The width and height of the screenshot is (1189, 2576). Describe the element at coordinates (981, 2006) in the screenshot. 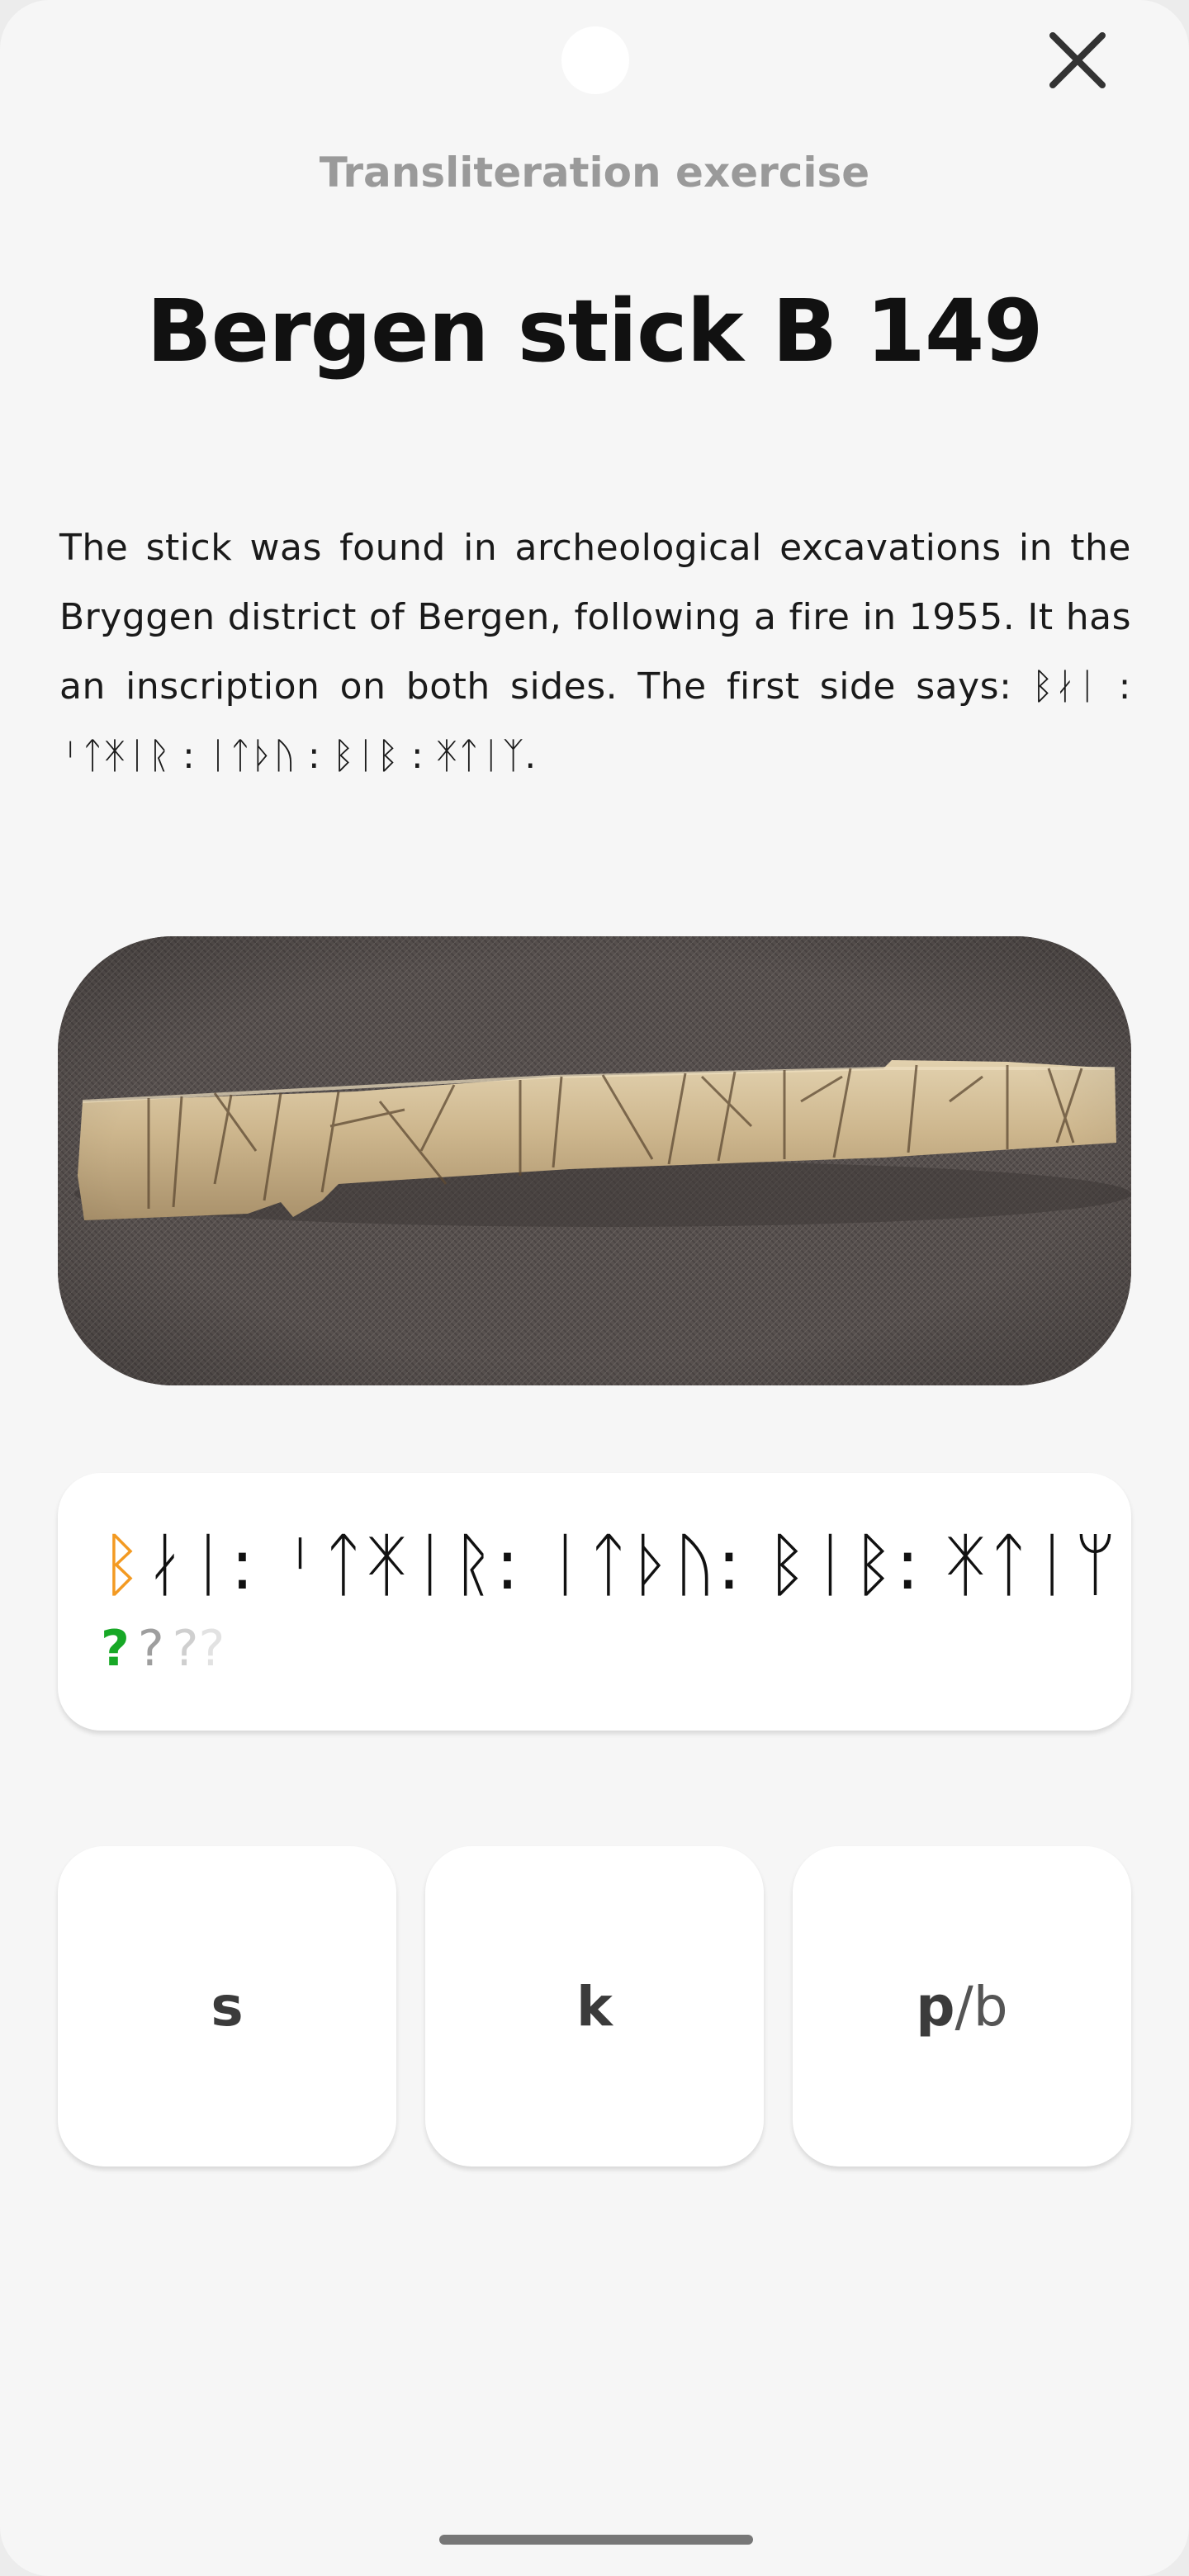

I see `option-secondary-label: /b` at that location.